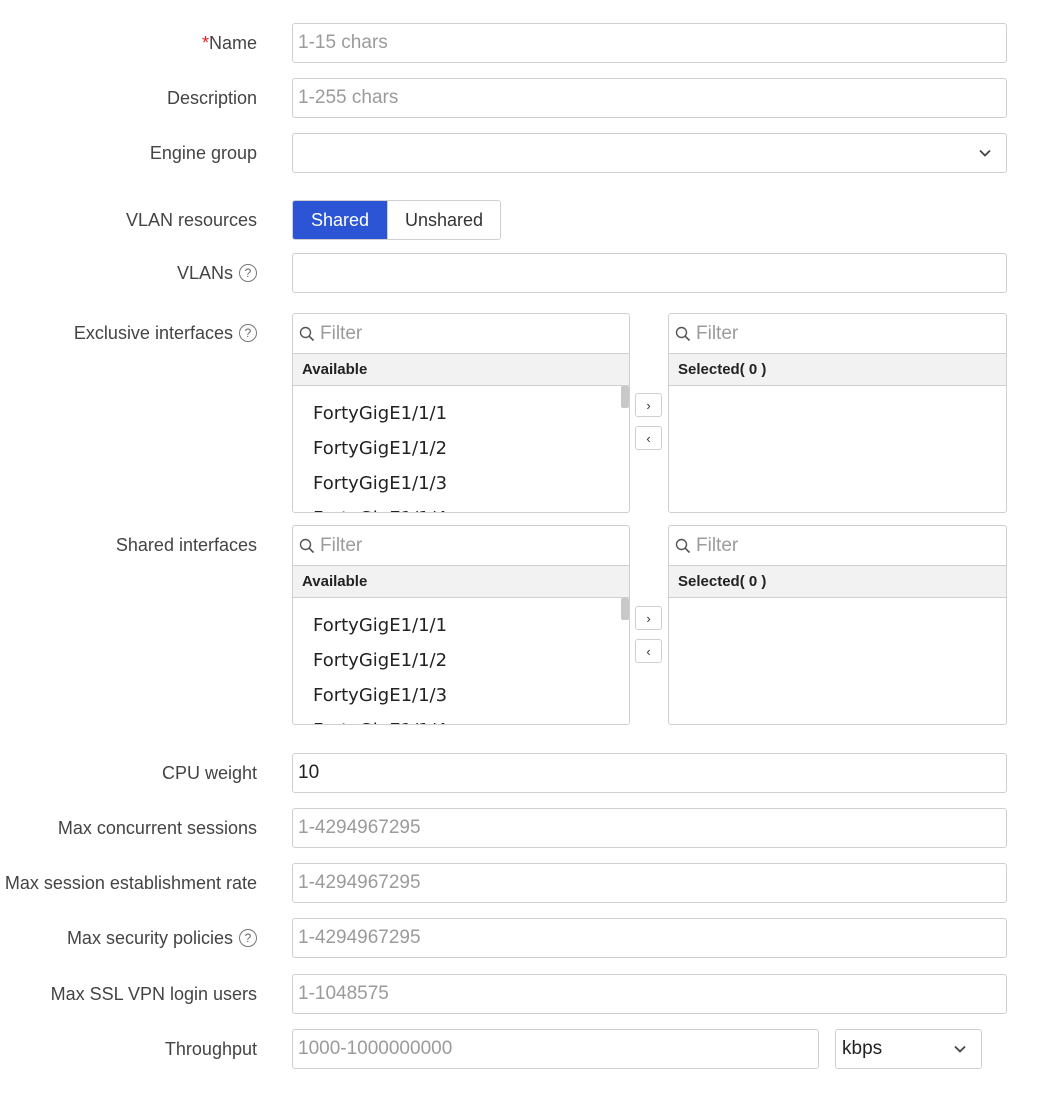  I want to click on shared-selected-header: Selected( 0 ), so click(837, 582).